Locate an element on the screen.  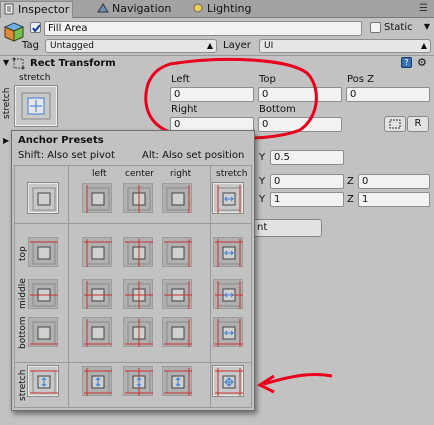
preset-top-left is located at coordinates (97, 252).